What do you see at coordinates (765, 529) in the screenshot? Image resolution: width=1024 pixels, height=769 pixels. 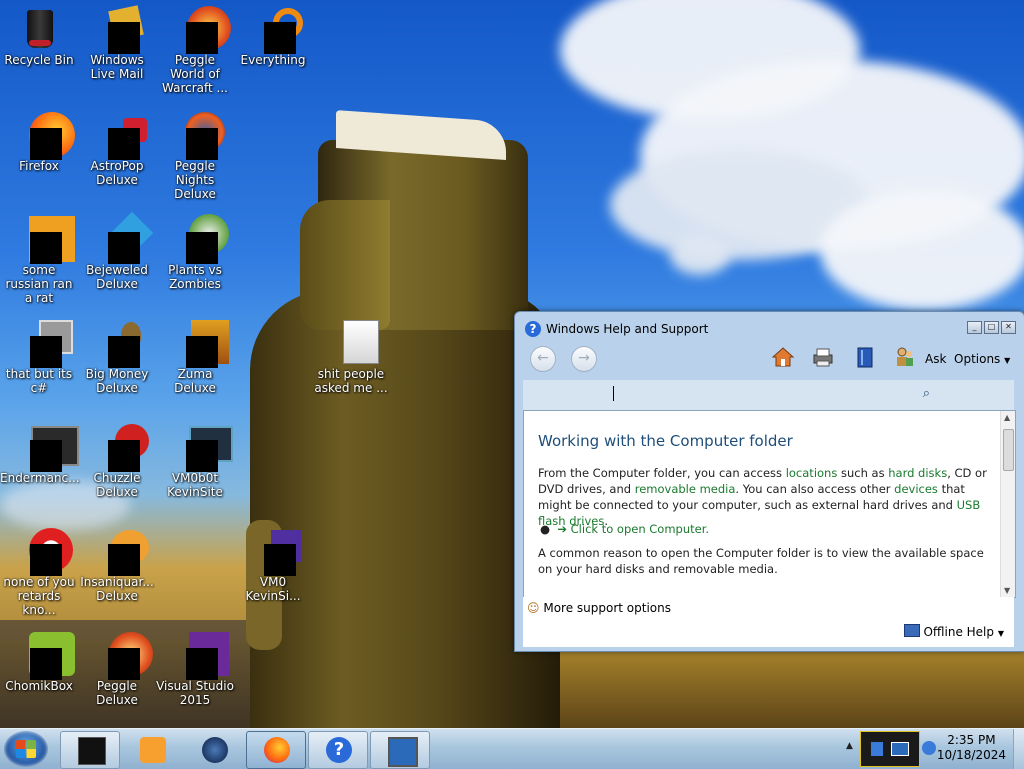 I see `open-computer-item: ● ➔ Click to open Computer.` at bounding box center [765, 529].